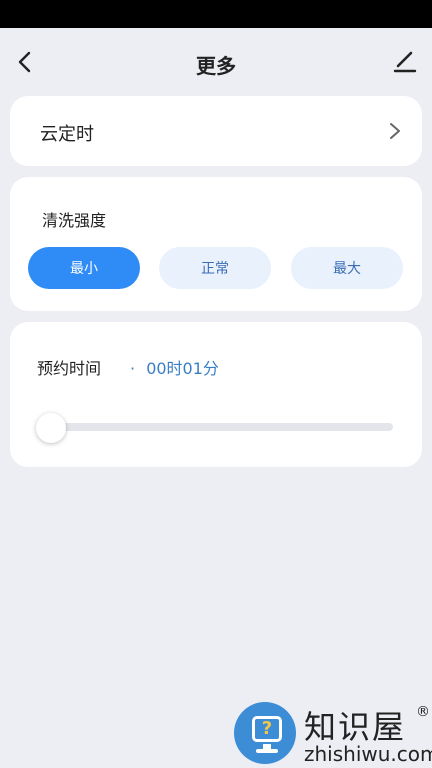 The height and width of the screenshot is (768, 432). I want to click on schedule-time: 00时01分, so click(182, 368).